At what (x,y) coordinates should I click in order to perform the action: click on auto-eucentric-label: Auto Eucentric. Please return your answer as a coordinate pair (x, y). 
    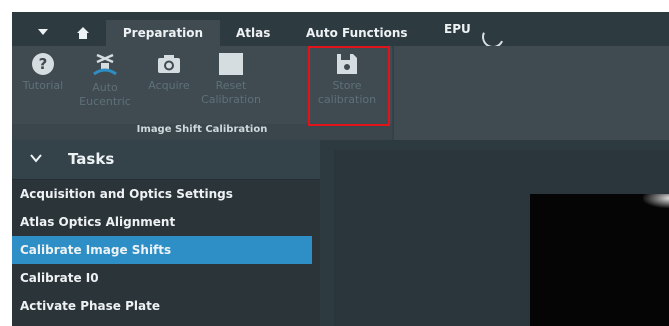
    Looking at the image, I should click on (105, 94).